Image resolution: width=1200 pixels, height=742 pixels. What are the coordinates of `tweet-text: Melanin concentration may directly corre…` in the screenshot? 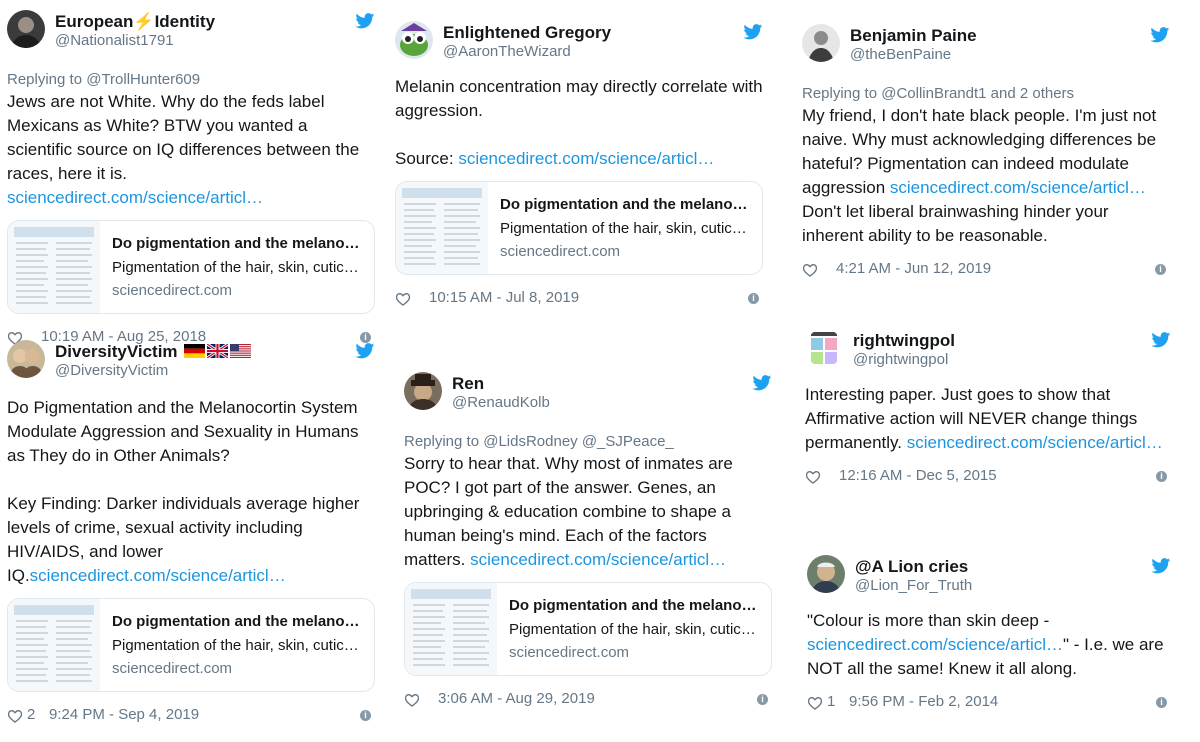 It's located at (579, 123).